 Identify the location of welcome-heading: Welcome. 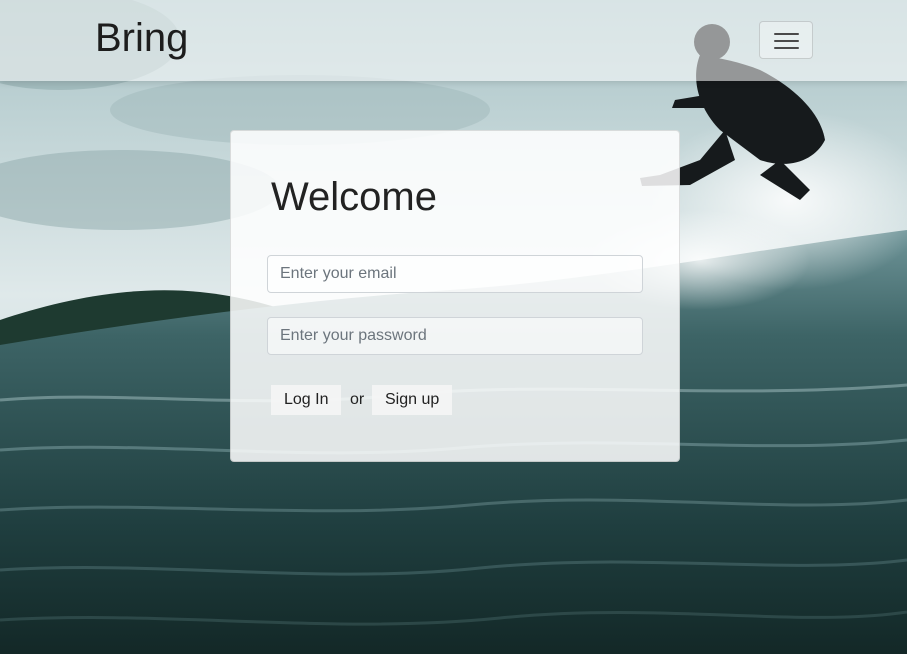
(354, 197).